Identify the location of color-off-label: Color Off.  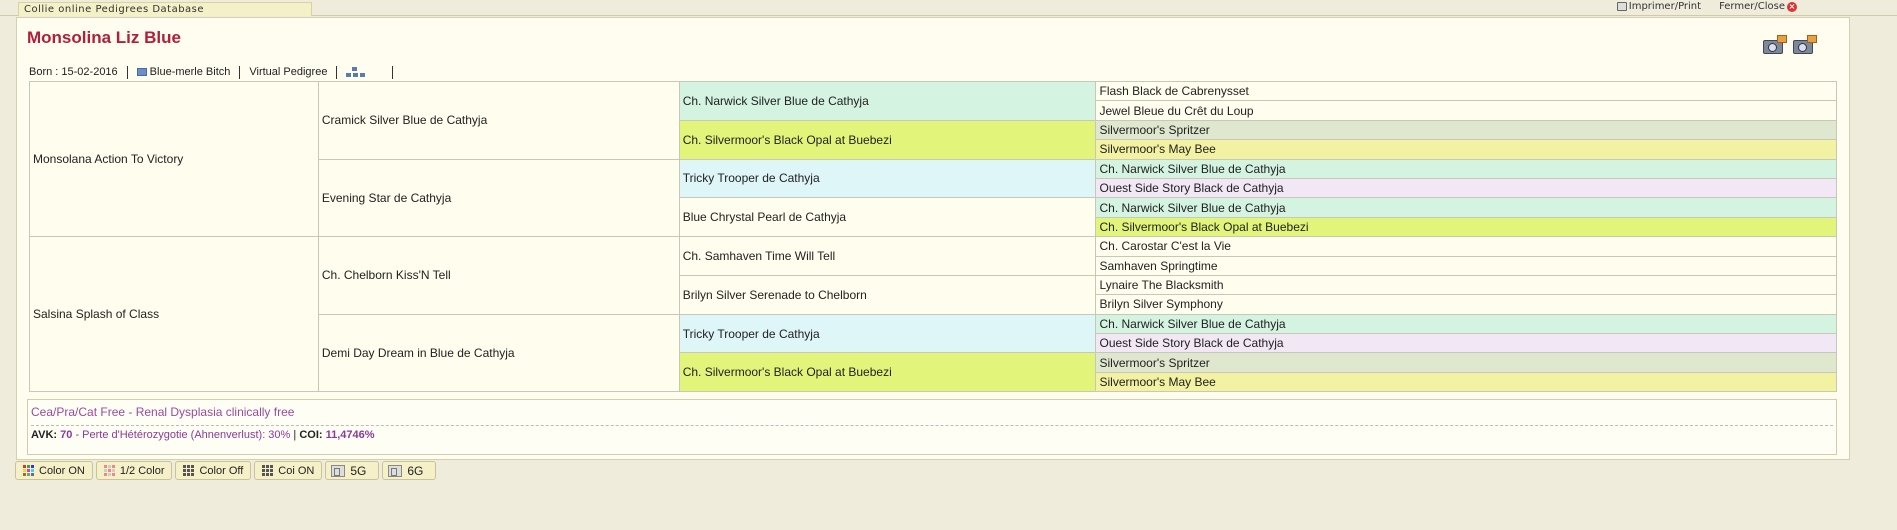
(221, 470).